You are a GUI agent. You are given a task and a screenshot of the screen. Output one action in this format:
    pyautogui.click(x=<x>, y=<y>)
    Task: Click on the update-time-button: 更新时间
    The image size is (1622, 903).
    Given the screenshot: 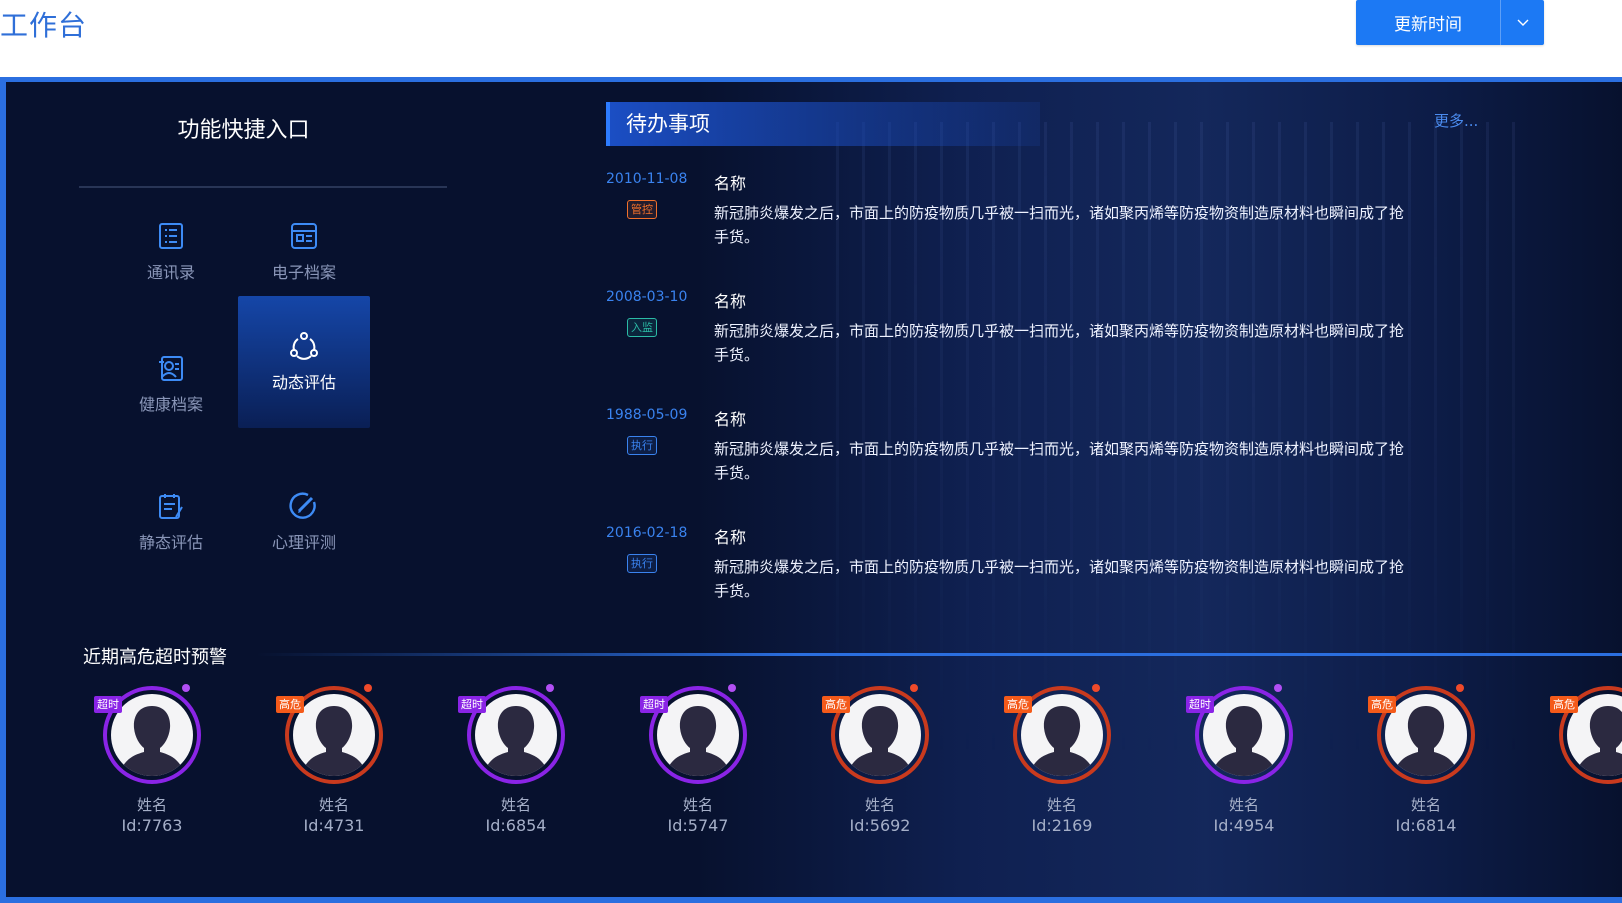 What is the action you would take?
    pyautogui.click(x=1428, y=22)
    